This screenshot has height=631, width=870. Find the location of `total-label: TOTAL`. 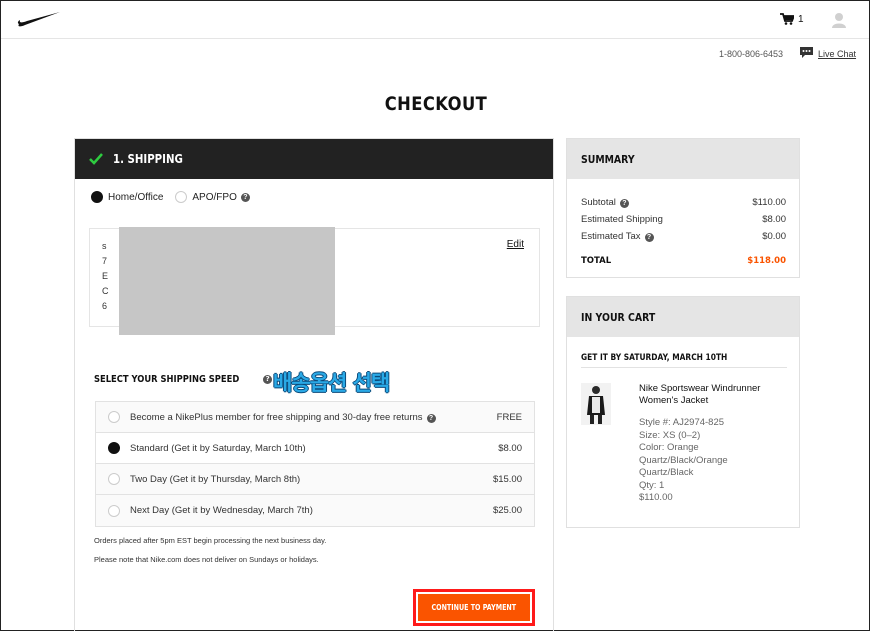

total-label: TOTAL is located at coordinates (596, 260).